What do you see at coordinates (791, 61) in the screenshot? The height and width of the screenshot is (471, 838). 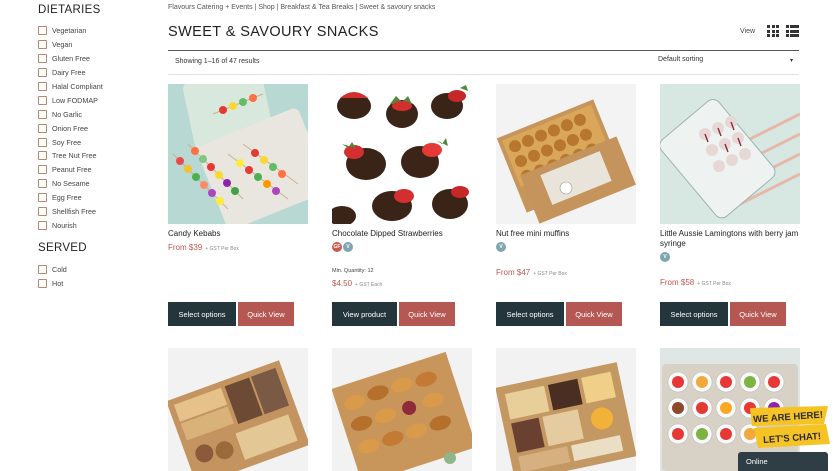 I see `chevron-down-icon: ▾` at bounding box center [791, 61].